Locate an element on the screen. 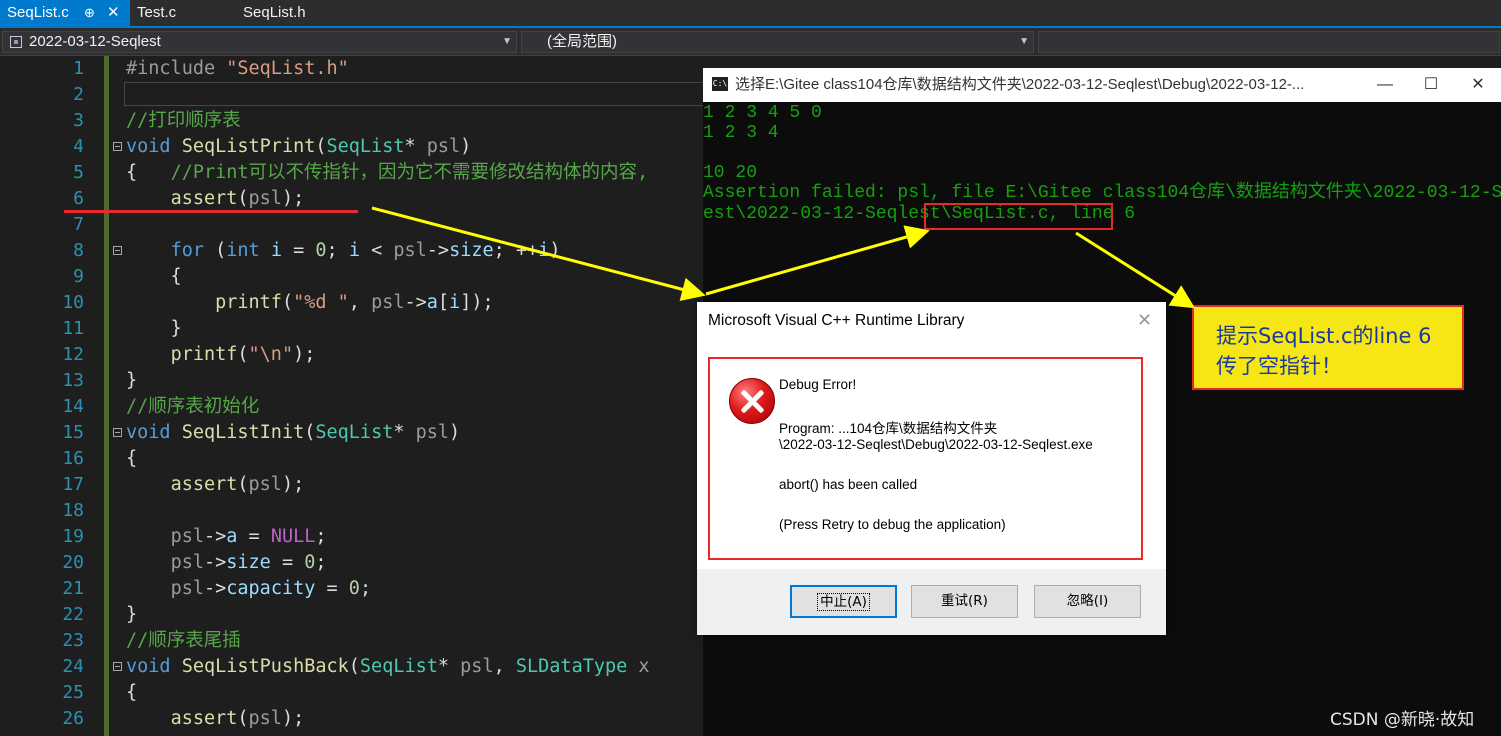 The width and height of the screenshot is (1501, 736). abort-button: 中止(A) is located at coordinates (843, 601).